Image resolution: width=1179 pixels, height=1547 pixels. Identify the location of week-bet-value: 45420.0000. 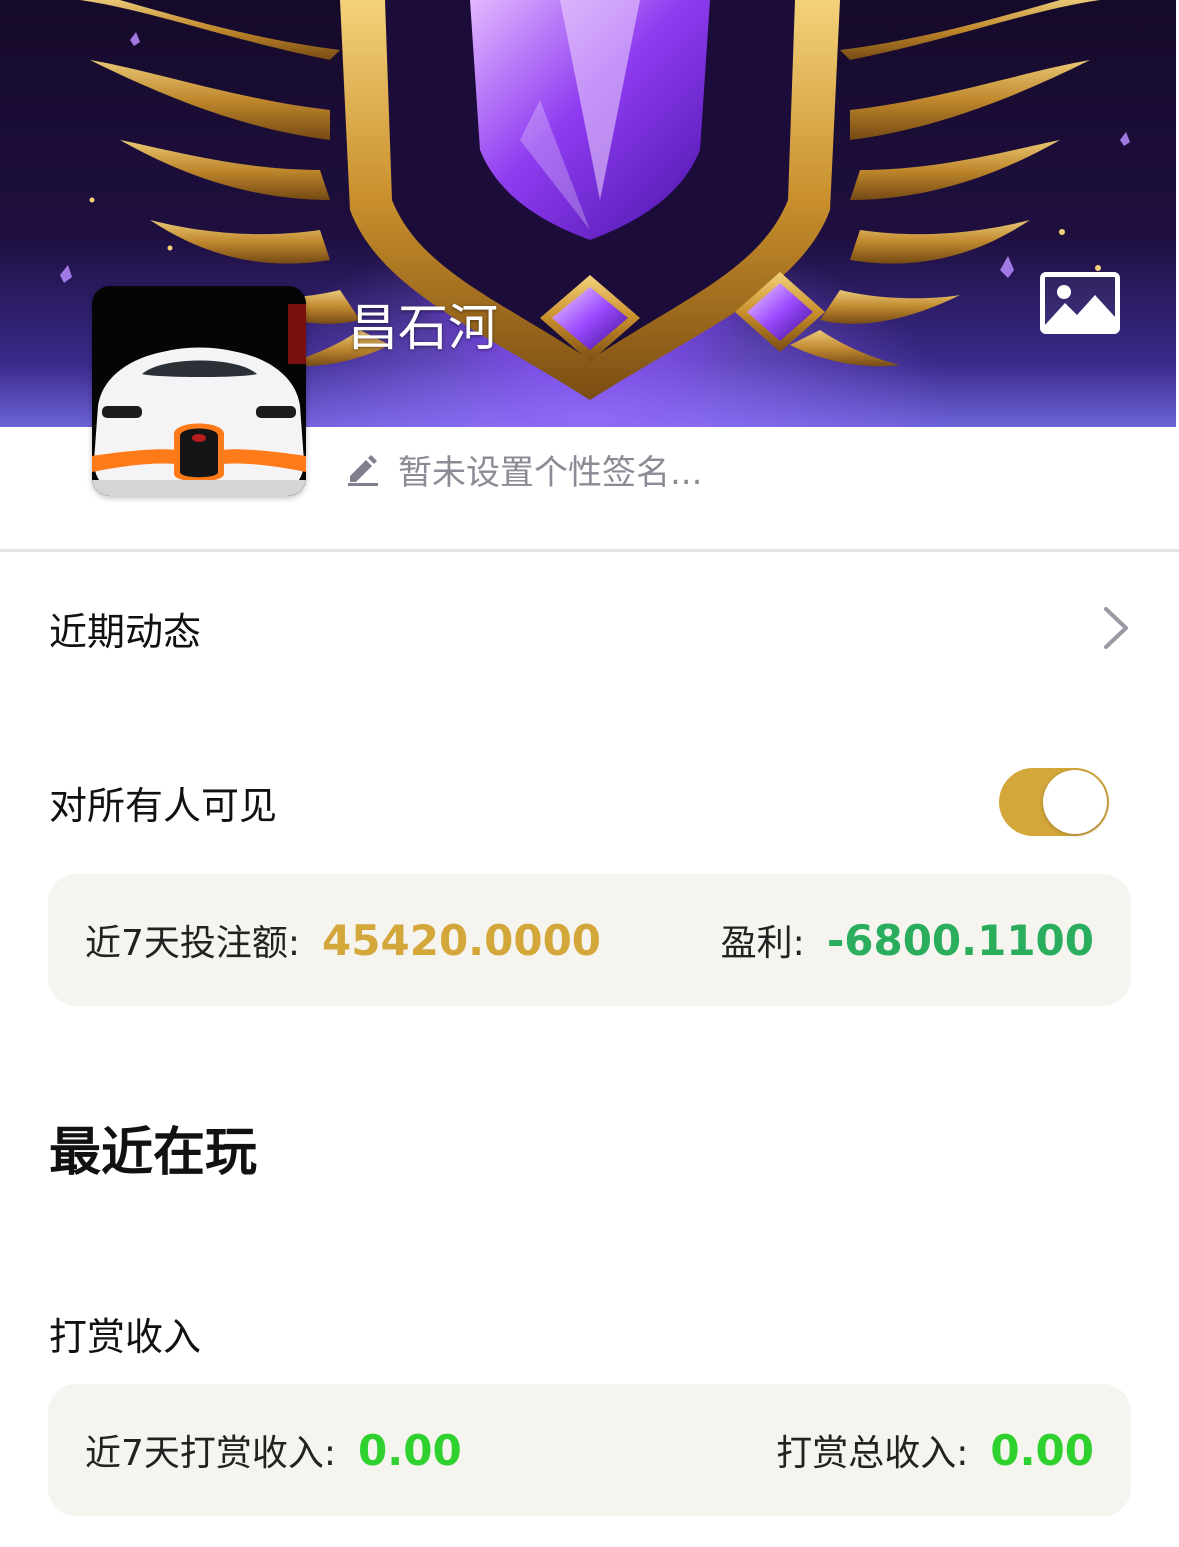
(462, 940).